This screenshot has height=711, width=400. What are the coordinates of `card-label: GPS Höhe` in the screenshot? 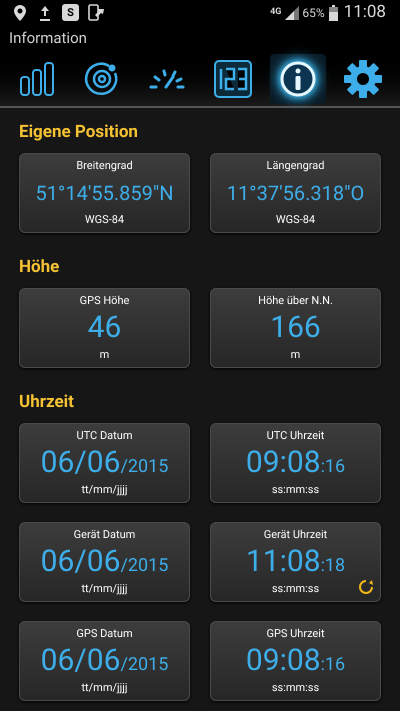 It's located at (105, 301).